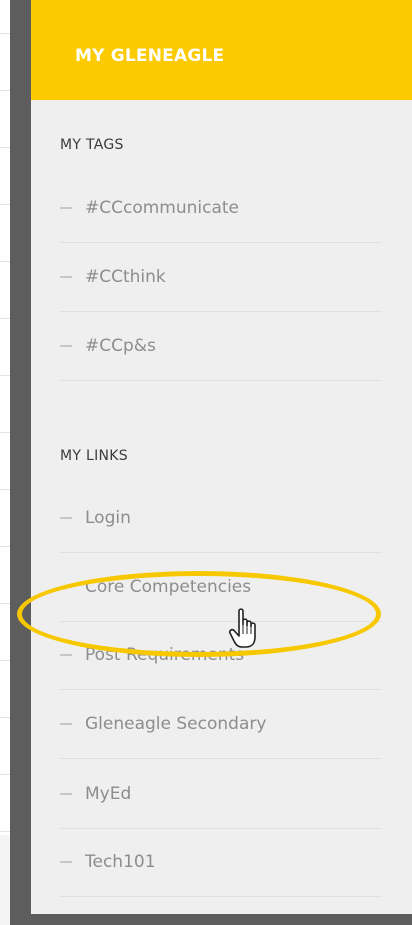 The height and width of the screenshot is (925, 412). Describe the element at coordinates (168, 587) in the screenshot. I see `link-item-label: Core Competencies` at that location.